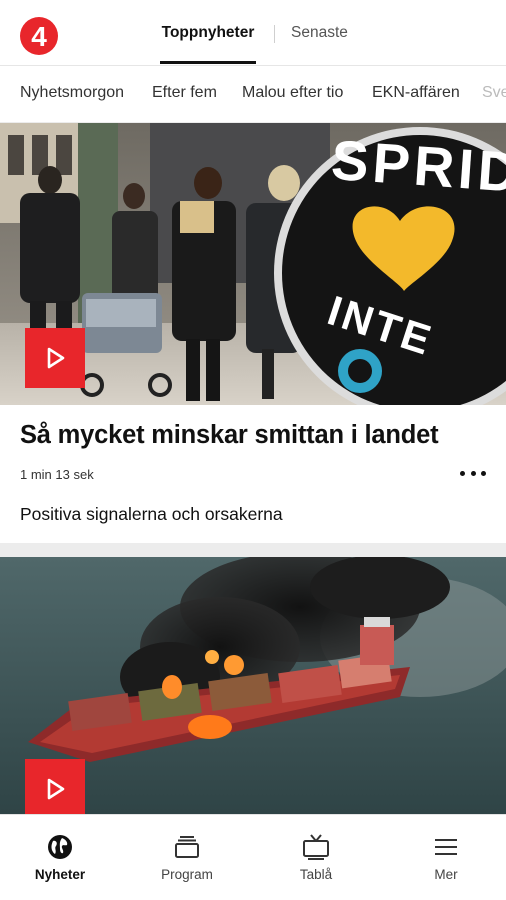 The width and height of the screenshot is (506, 900). Describe the element at coordinates (187, 847) in the screenshot. I see `program-stack-icon` at that location.